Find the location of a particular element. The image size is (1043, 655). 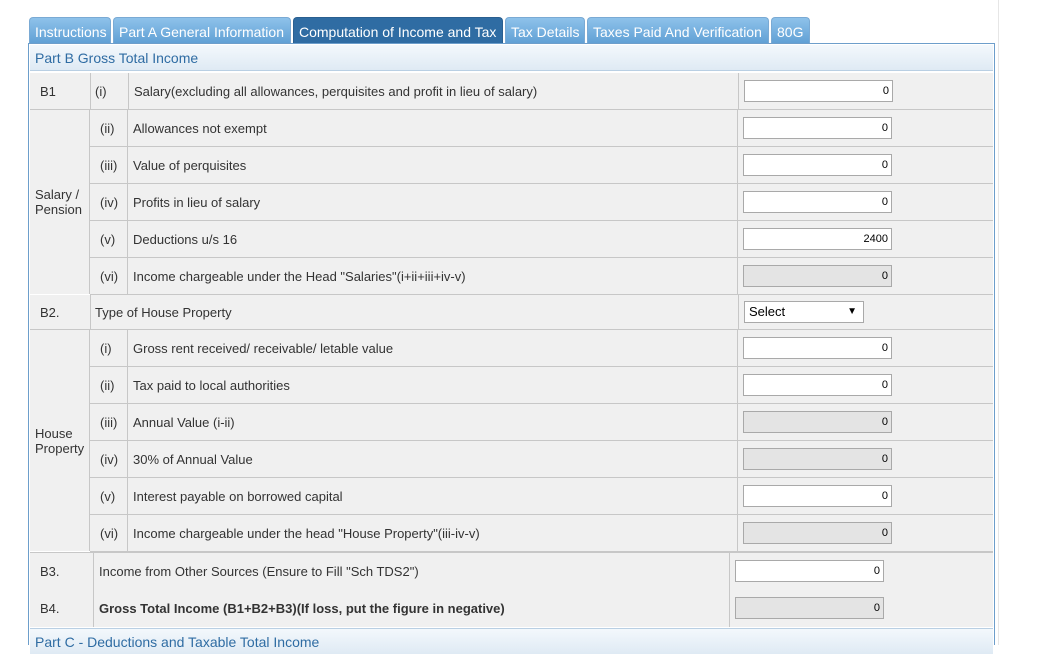

gross-total-income-output is located at coordinates (809, 608).